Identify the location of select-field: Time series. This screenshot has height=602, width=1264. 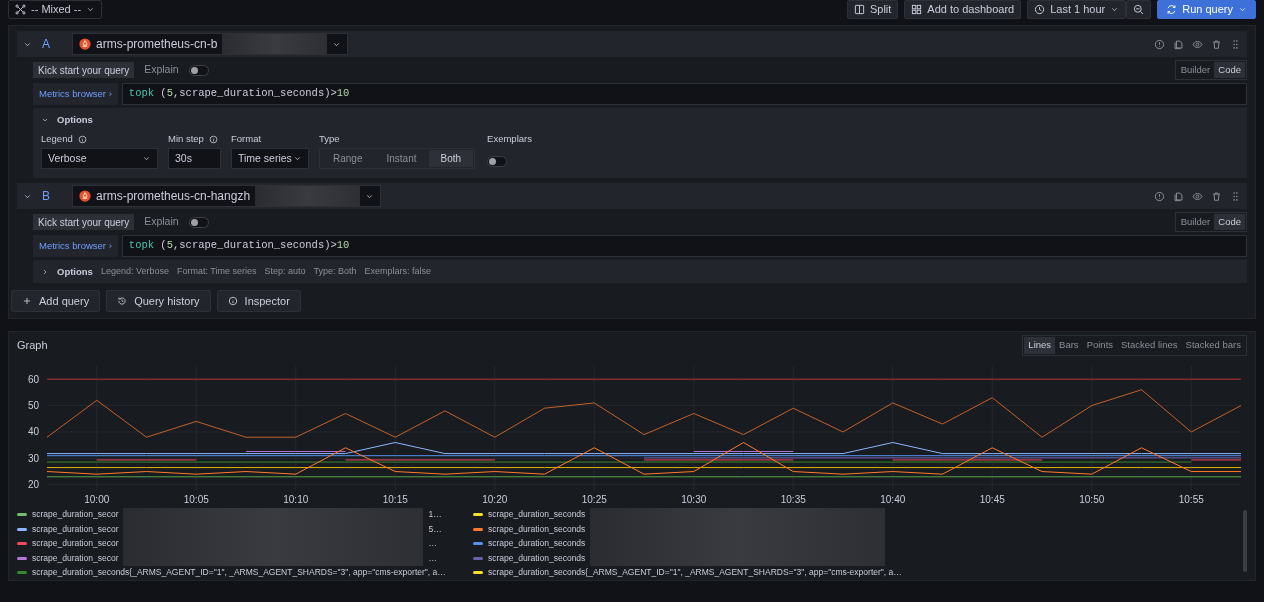
(270, 159).